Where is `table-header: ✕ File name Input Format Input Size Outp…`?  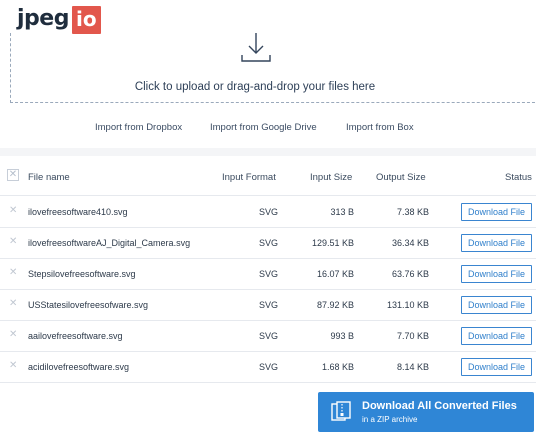
table-header: ✕ File name Input Format Input Size Outp… is located at coordinates (268, 176).